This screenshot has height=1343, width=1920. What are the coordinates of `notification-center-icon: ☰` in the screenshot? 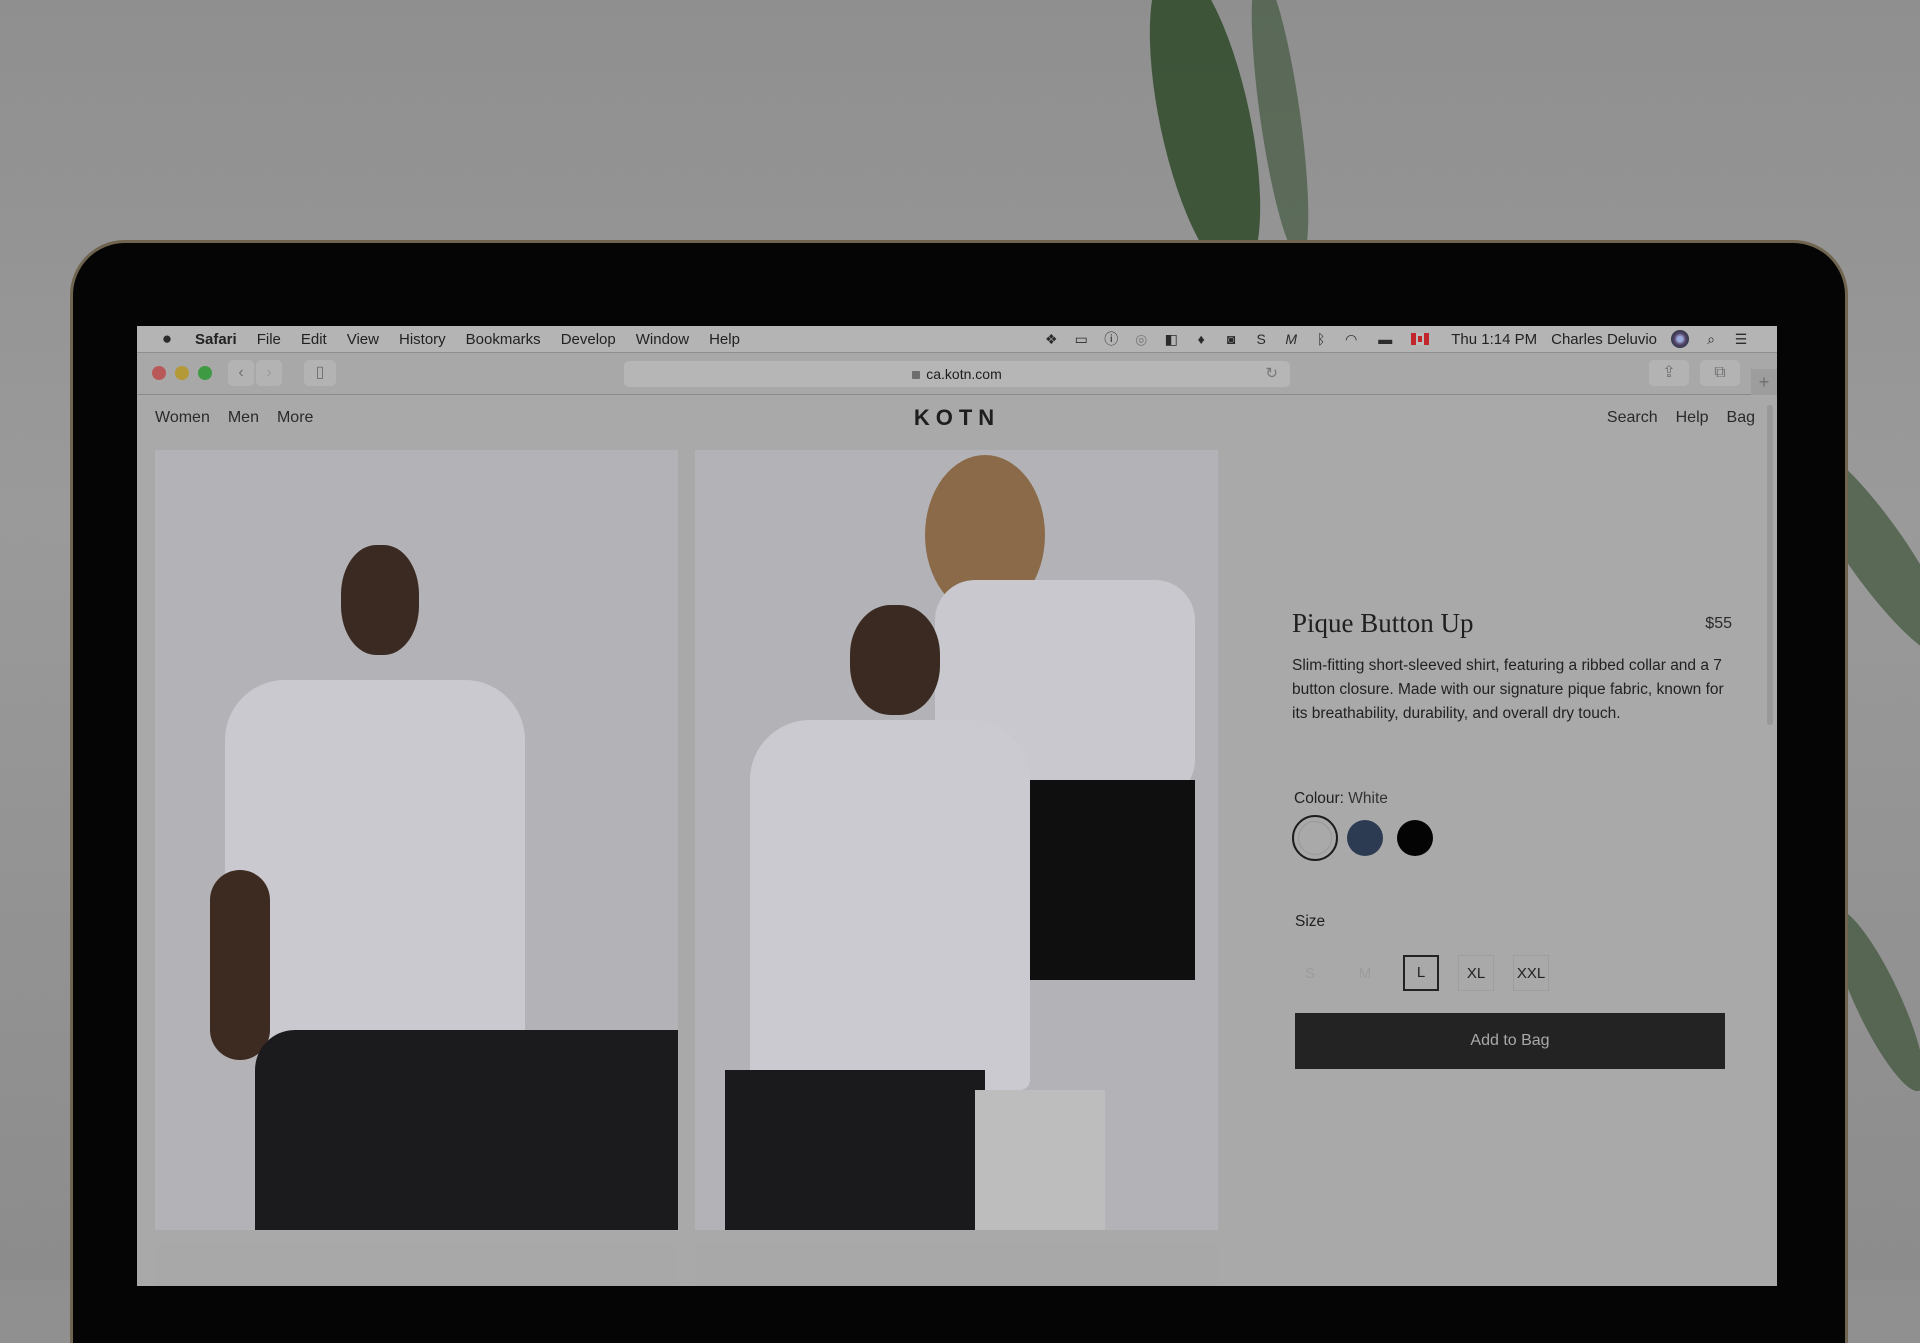 It's located at (1741, 339).